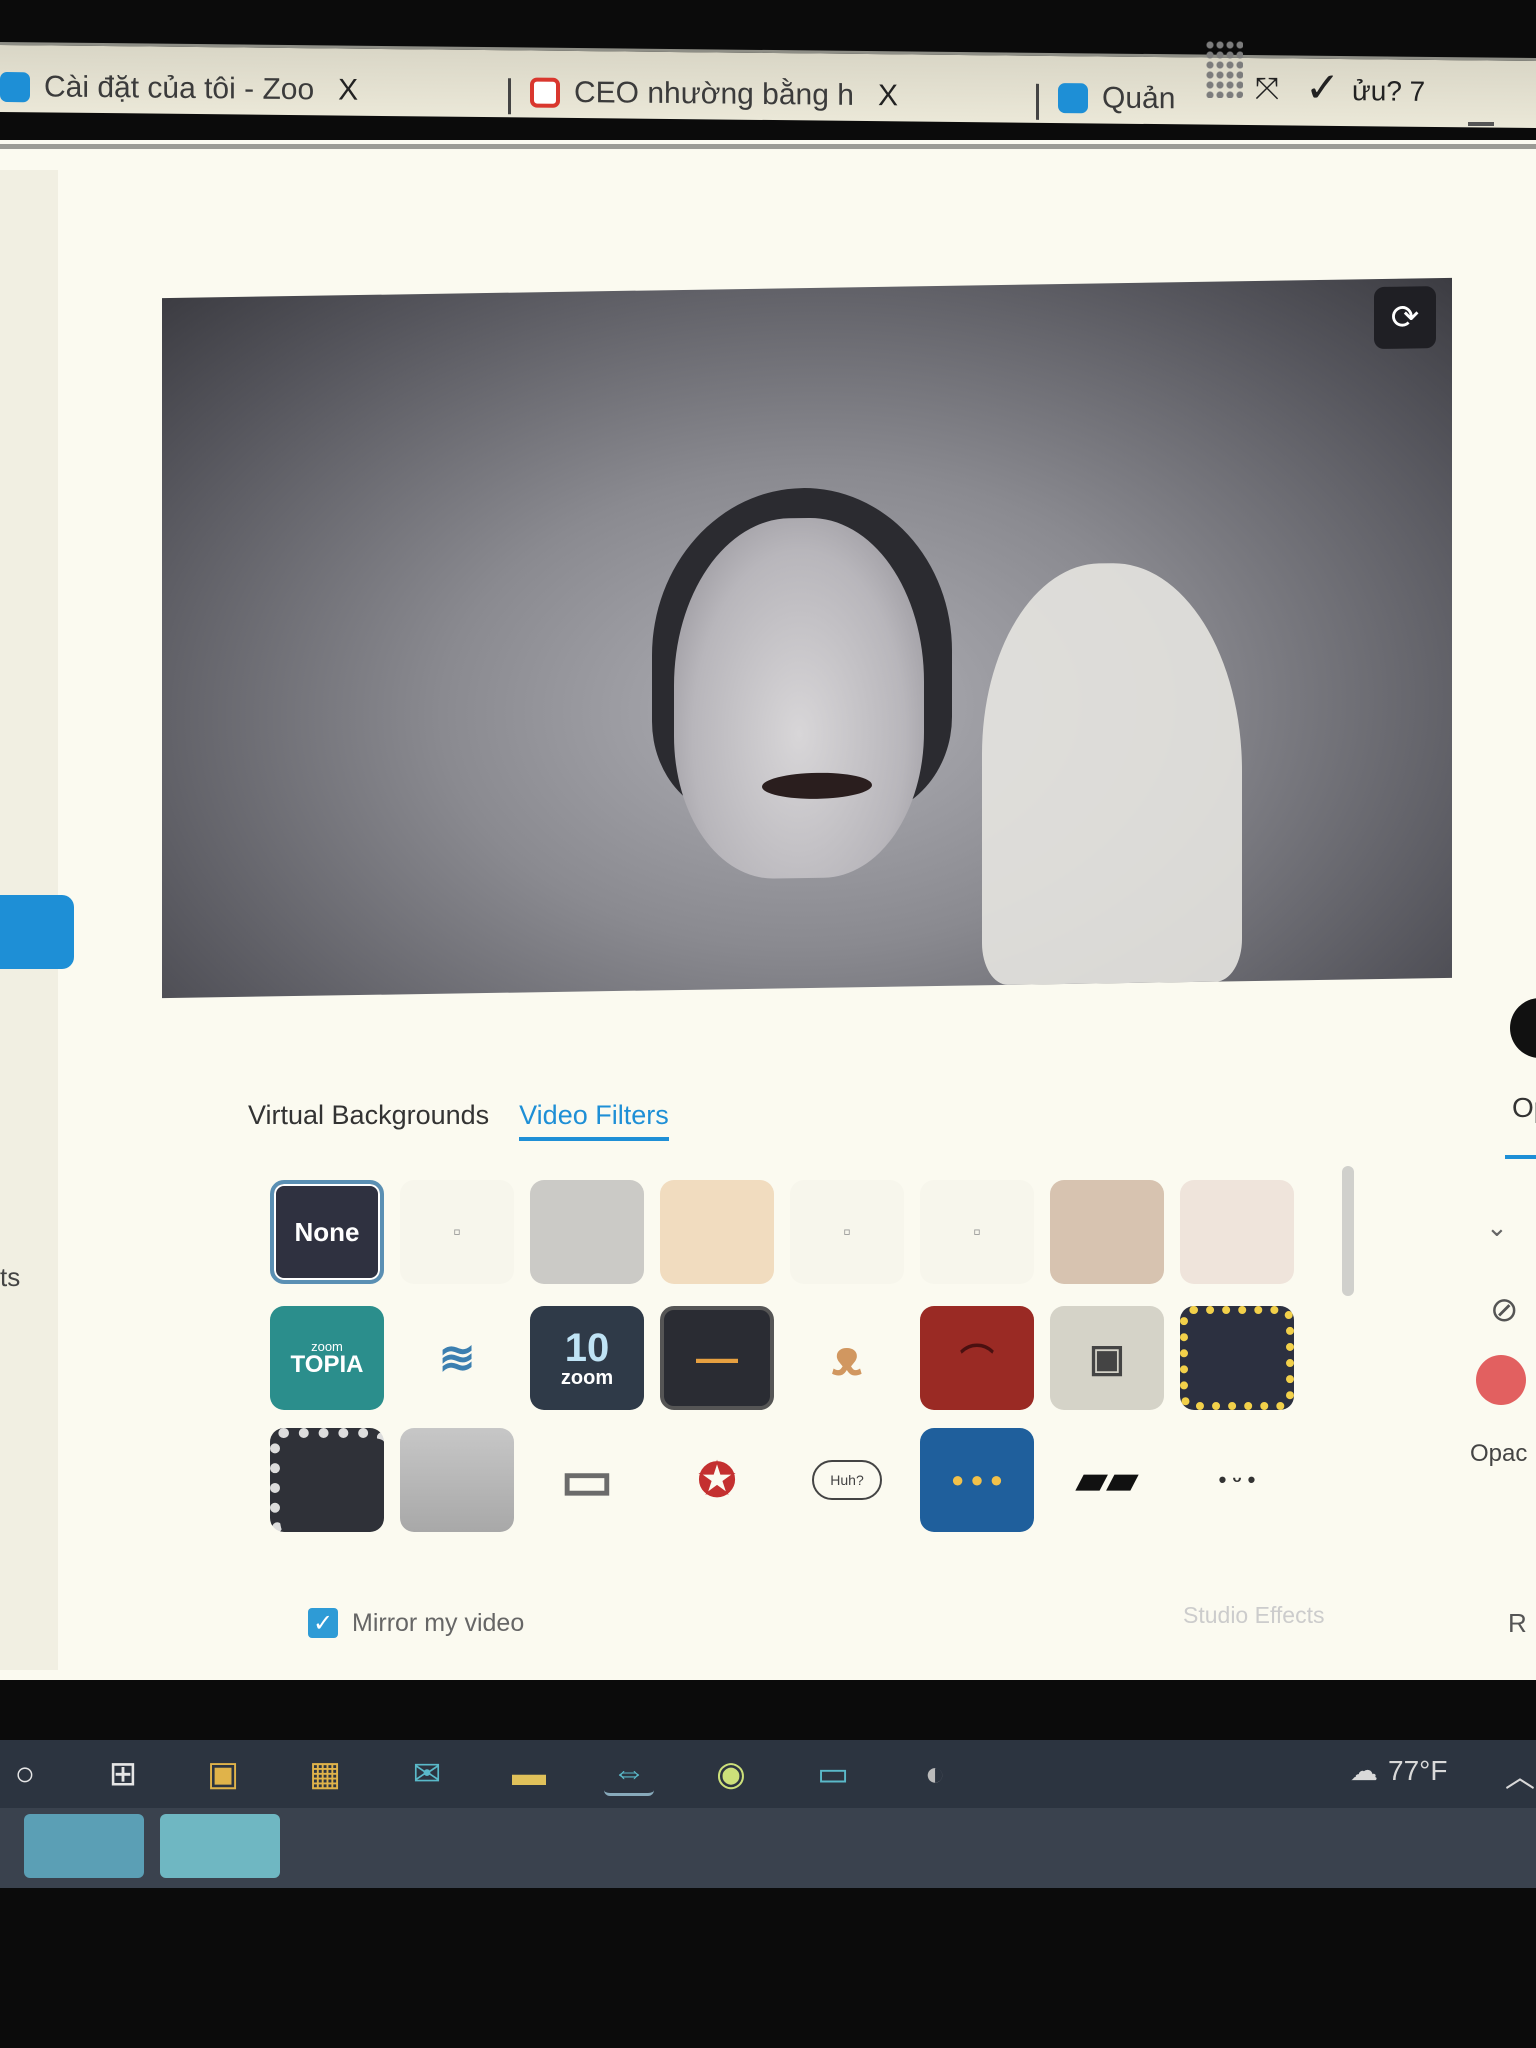 Image resolution: width=1536 pixels, height=2048 pixels. Describe the element at coordinates (782, 1358) in the screenshot. I see `filter-row: zoom TOPIA ≋ 10 zoom ▬▬▬ ᴥ ⌒ ▣` at that location.